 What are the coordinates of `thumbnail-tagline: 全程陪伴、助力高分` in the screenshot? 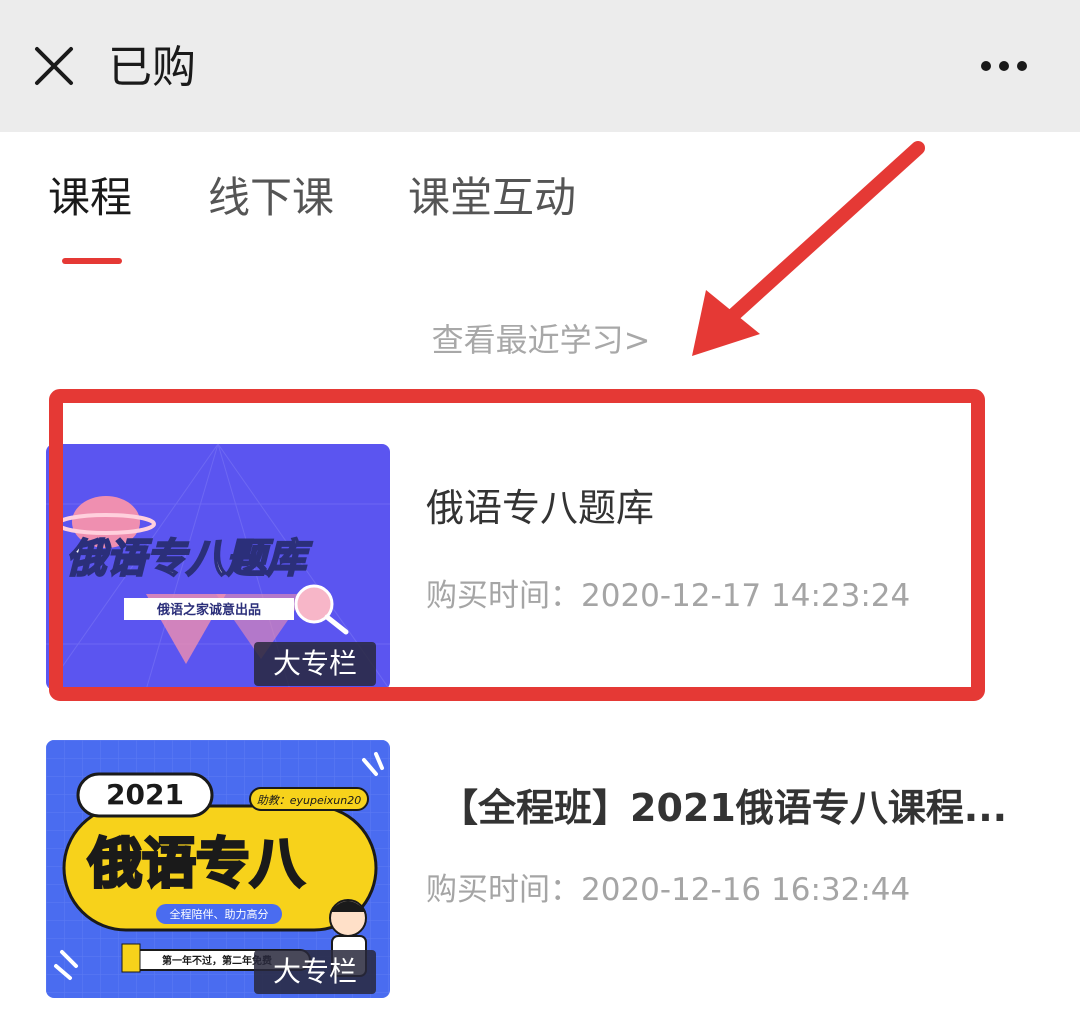 It's located at (219, 914).